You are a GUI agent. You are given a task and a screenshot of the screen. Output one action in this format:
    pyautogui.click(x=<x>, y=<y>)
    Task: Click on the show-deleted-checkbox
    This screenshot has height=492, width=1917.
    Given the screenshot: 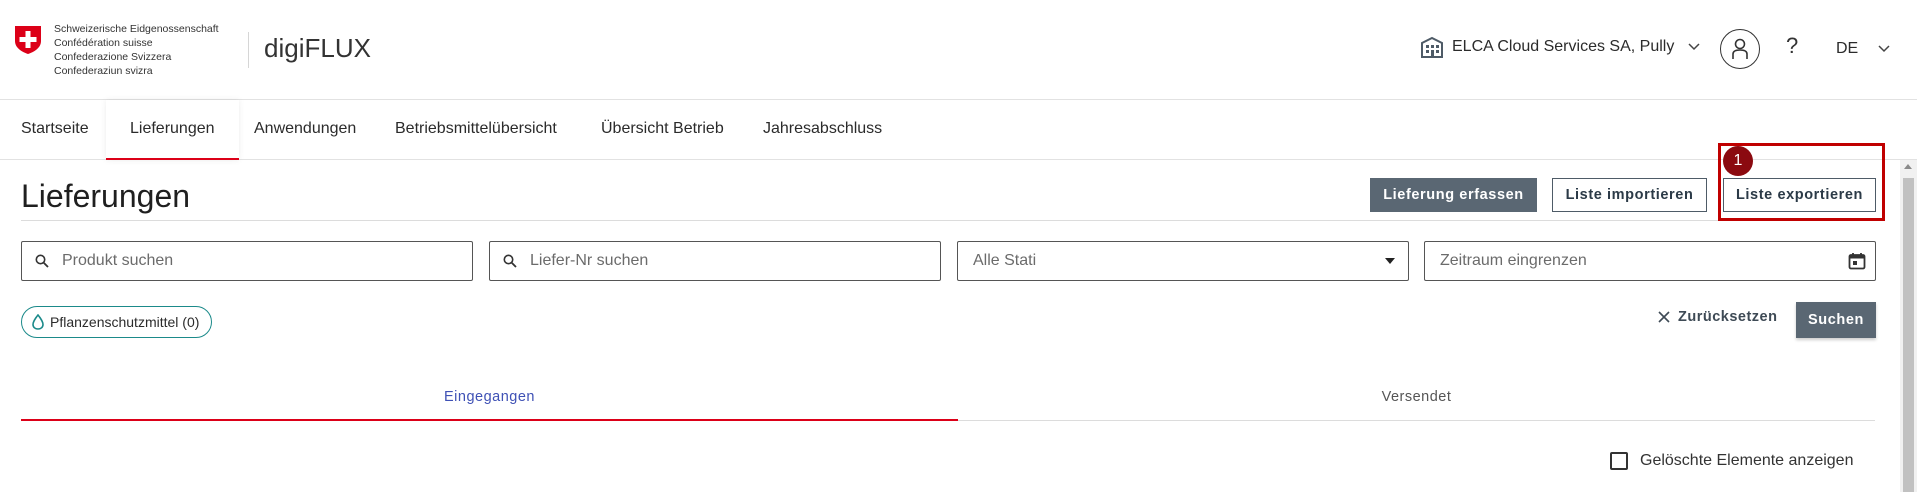 What is the action you would take?
    pyautogui.click(x=1619, y=461)
    